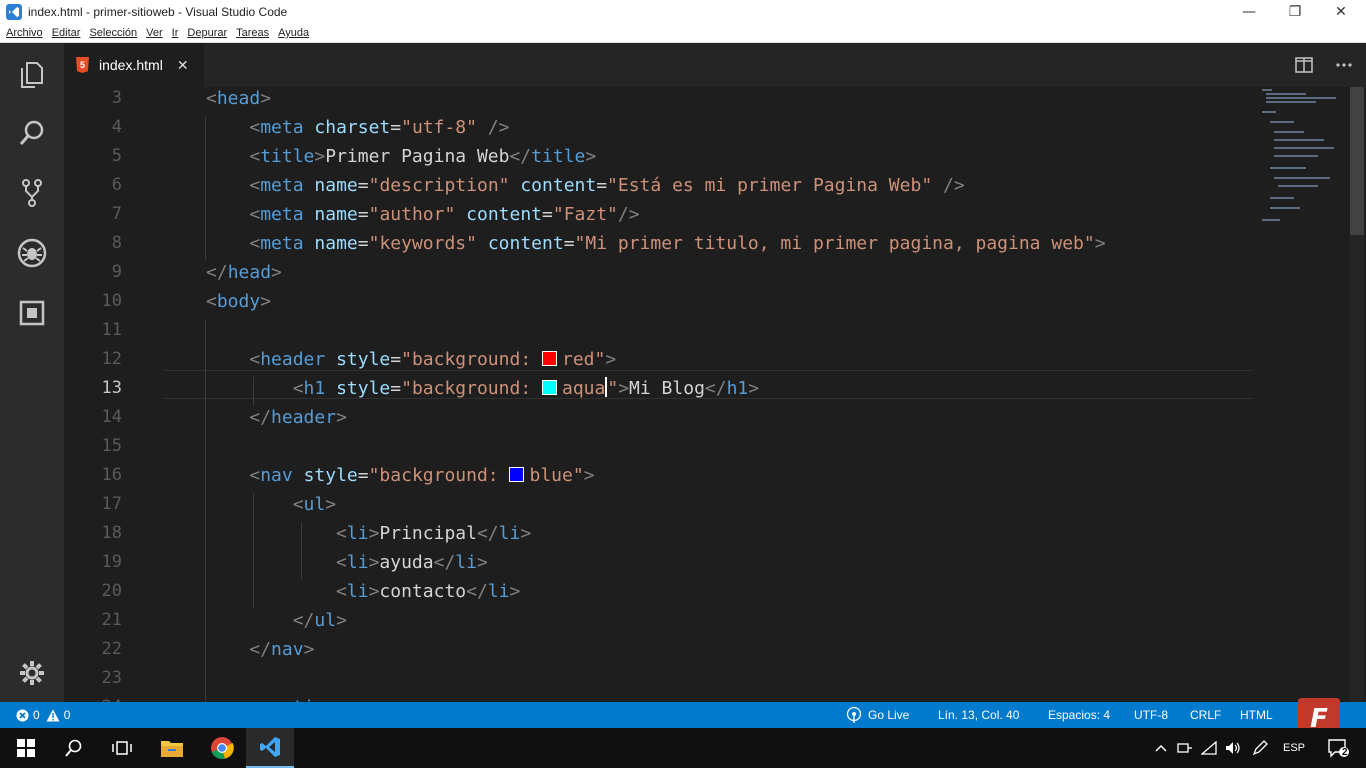  I want to click on code-token: header, so click(304, 417).